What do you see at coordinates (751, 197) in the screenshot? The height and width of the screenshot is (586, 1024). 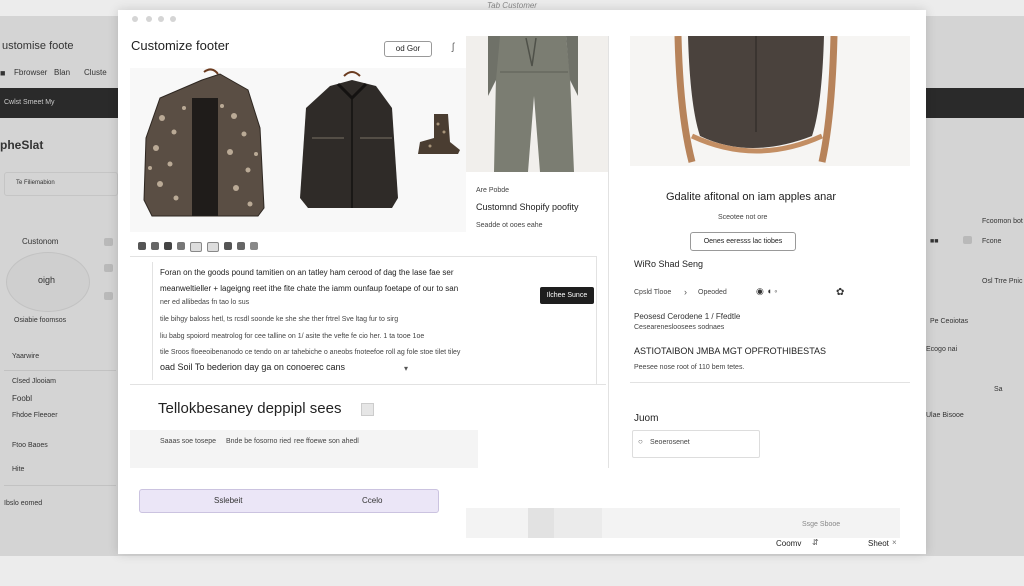 I see `right-heading: Gdalite afitonal on iam apples anar` at bounding box center [751, 197].